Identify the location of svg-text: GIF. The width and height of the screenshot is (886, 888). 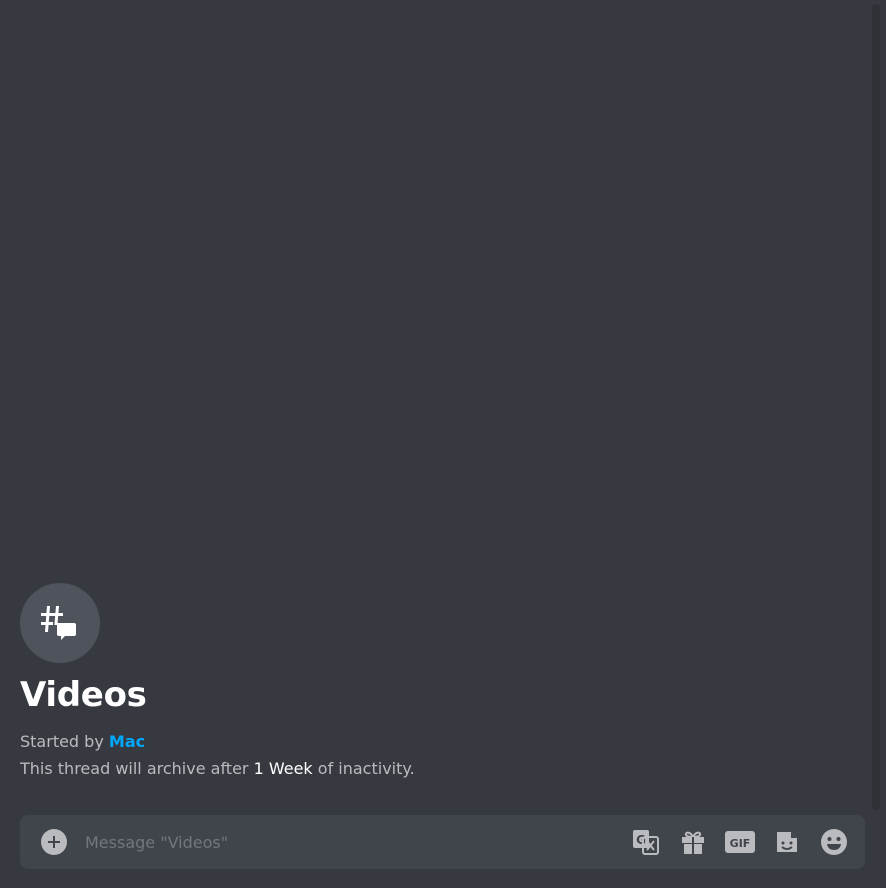
(740, 843).